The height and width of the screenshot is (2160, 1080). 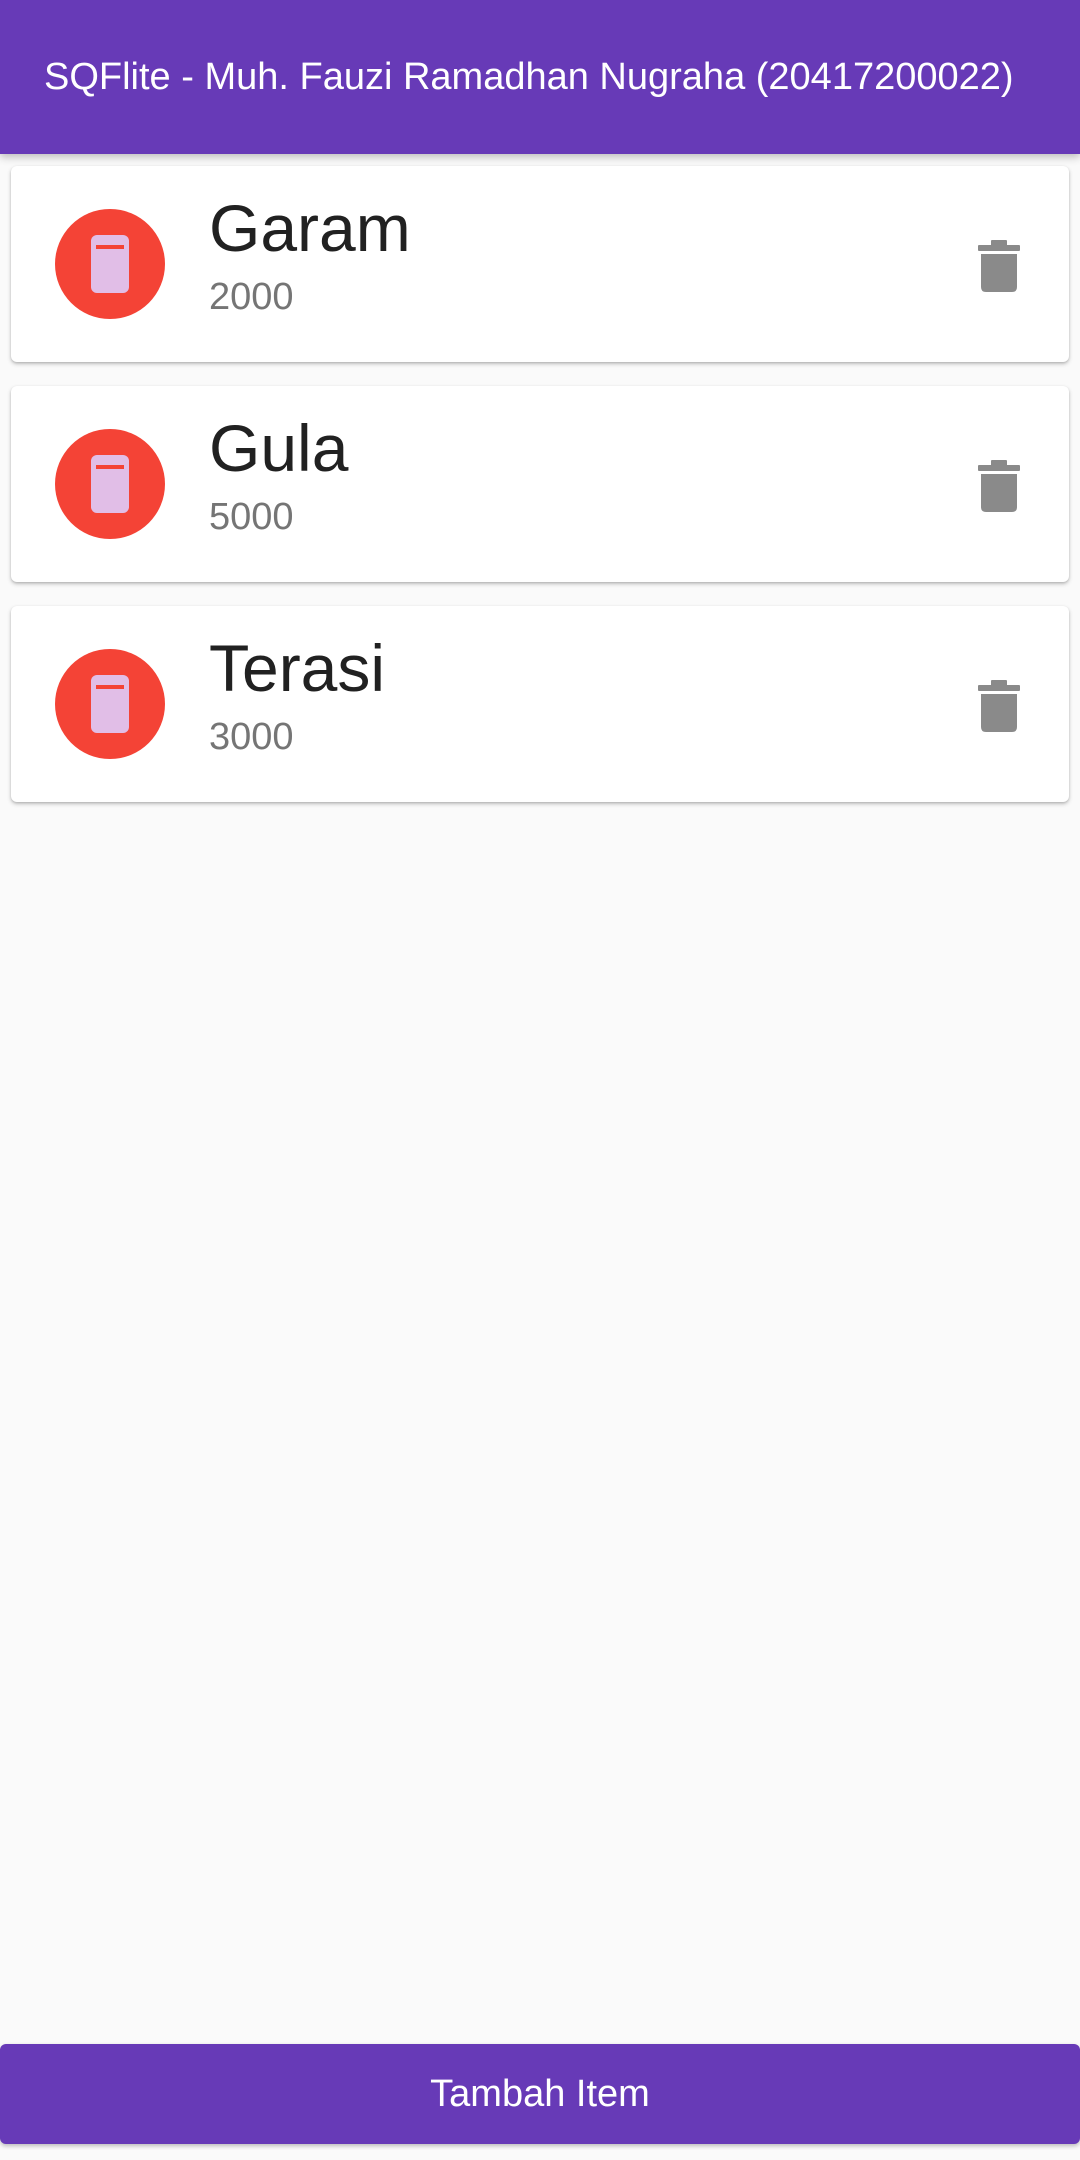 I want to click on list-item: Gula 5000, so click(x=540, y=484).